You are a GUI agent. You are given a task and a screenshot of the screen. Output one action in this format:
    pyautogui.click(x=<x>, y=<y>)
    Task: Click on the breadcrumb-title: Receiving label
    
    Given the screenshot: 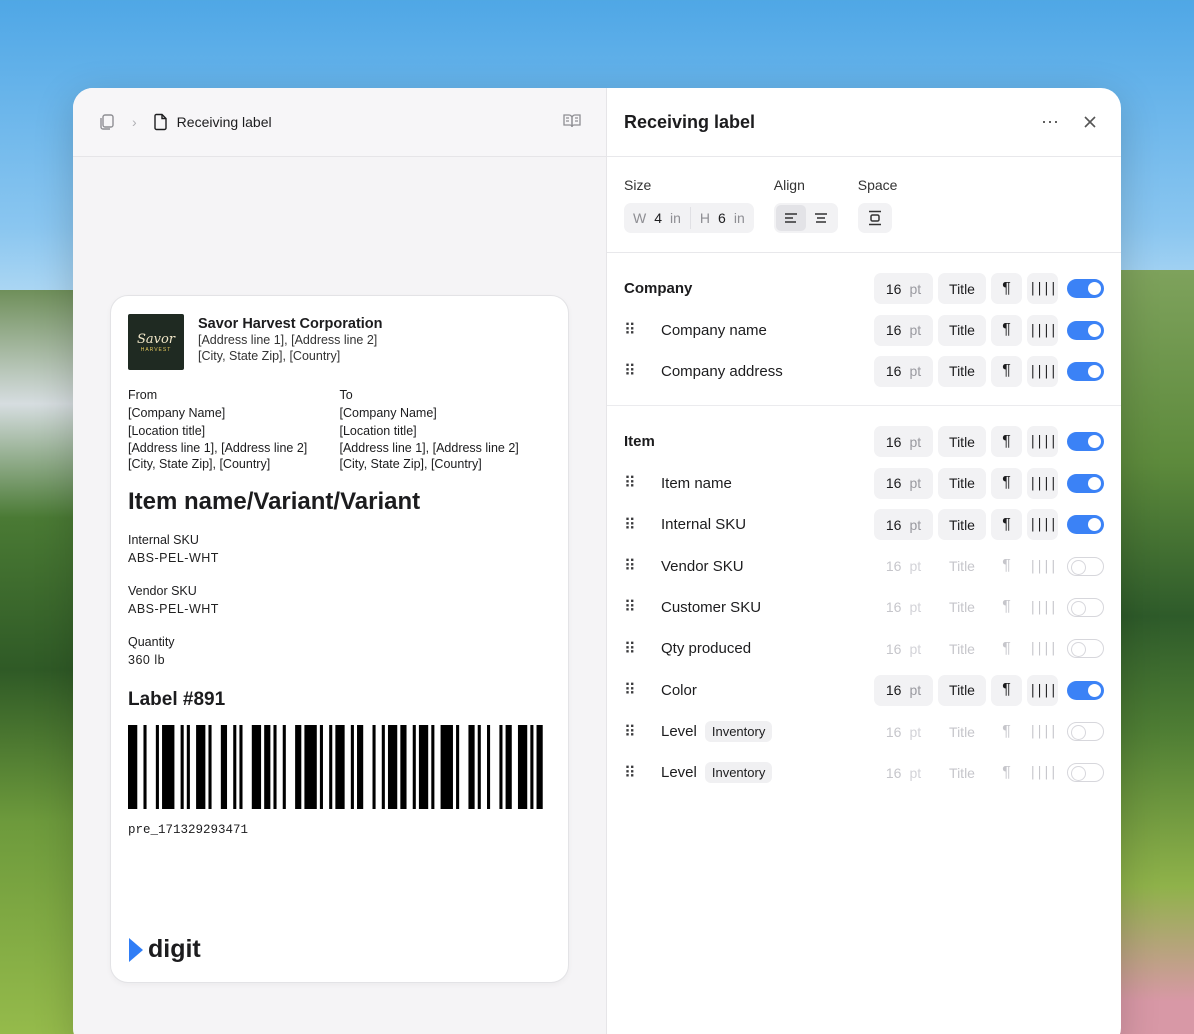 What is the action you would take?
    pyautogui.click(x=224, y=122)
    